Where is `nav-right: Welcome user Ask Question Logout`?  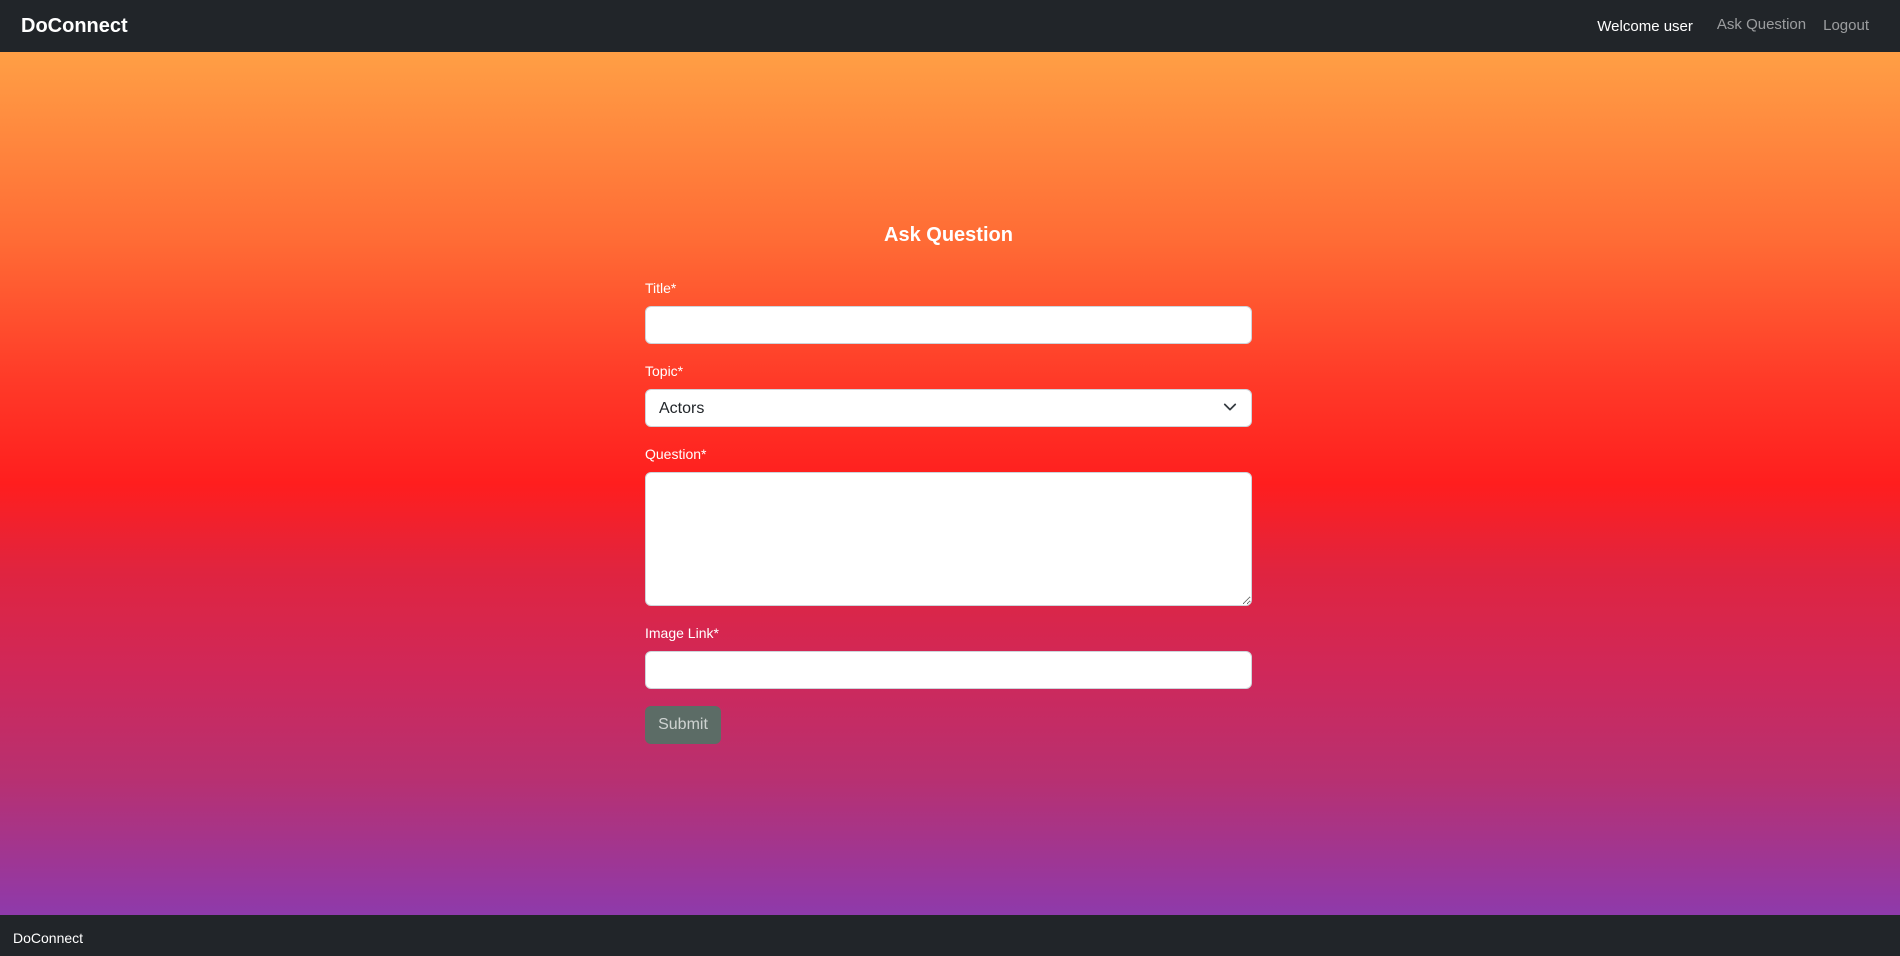
nav-right: Welcome user Ask Question Logout is located at coordinates (1738, 26).